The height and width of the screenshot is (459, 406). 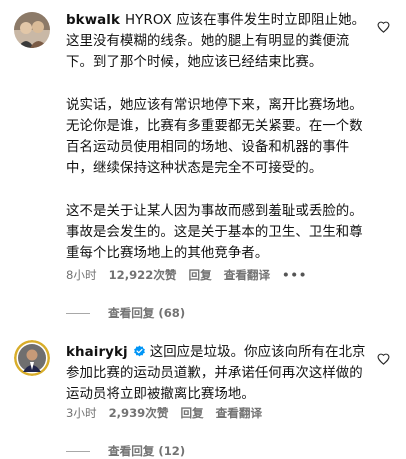 What do you see at coordinates (294, 275) in the screenshot?
I see `more-horizontal-icon: •••` at bounding box center [294, 275].